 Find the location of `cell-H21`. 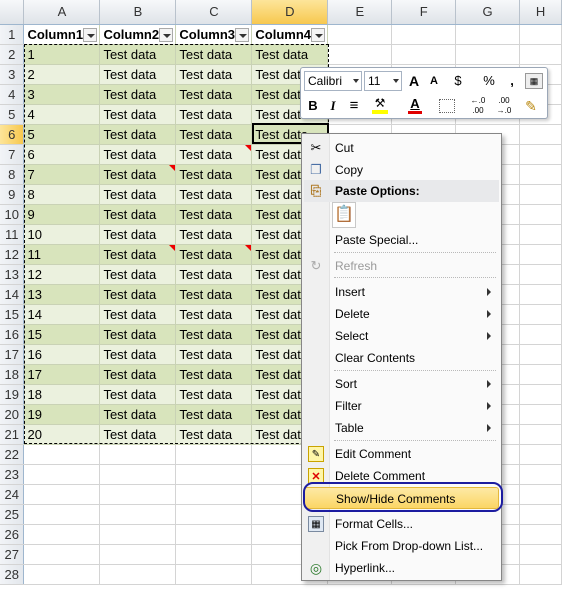

cell-H21 is located at coordinates (540, 434).